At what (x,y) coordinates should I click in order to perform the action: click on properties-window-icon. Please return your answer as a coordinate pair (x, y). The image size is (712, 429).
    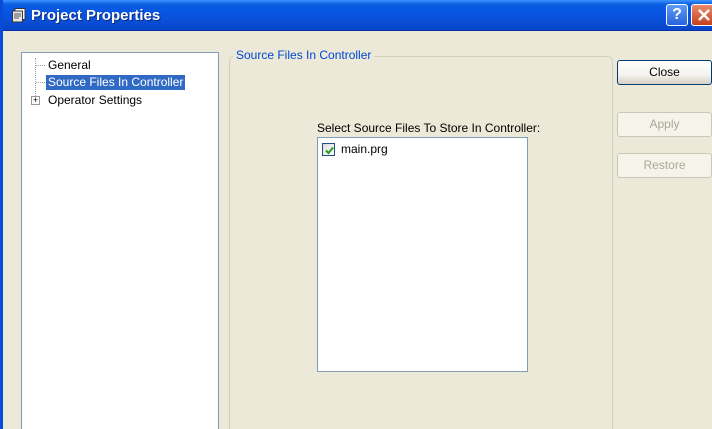
    Looking at the image, I should click on (19, 15).